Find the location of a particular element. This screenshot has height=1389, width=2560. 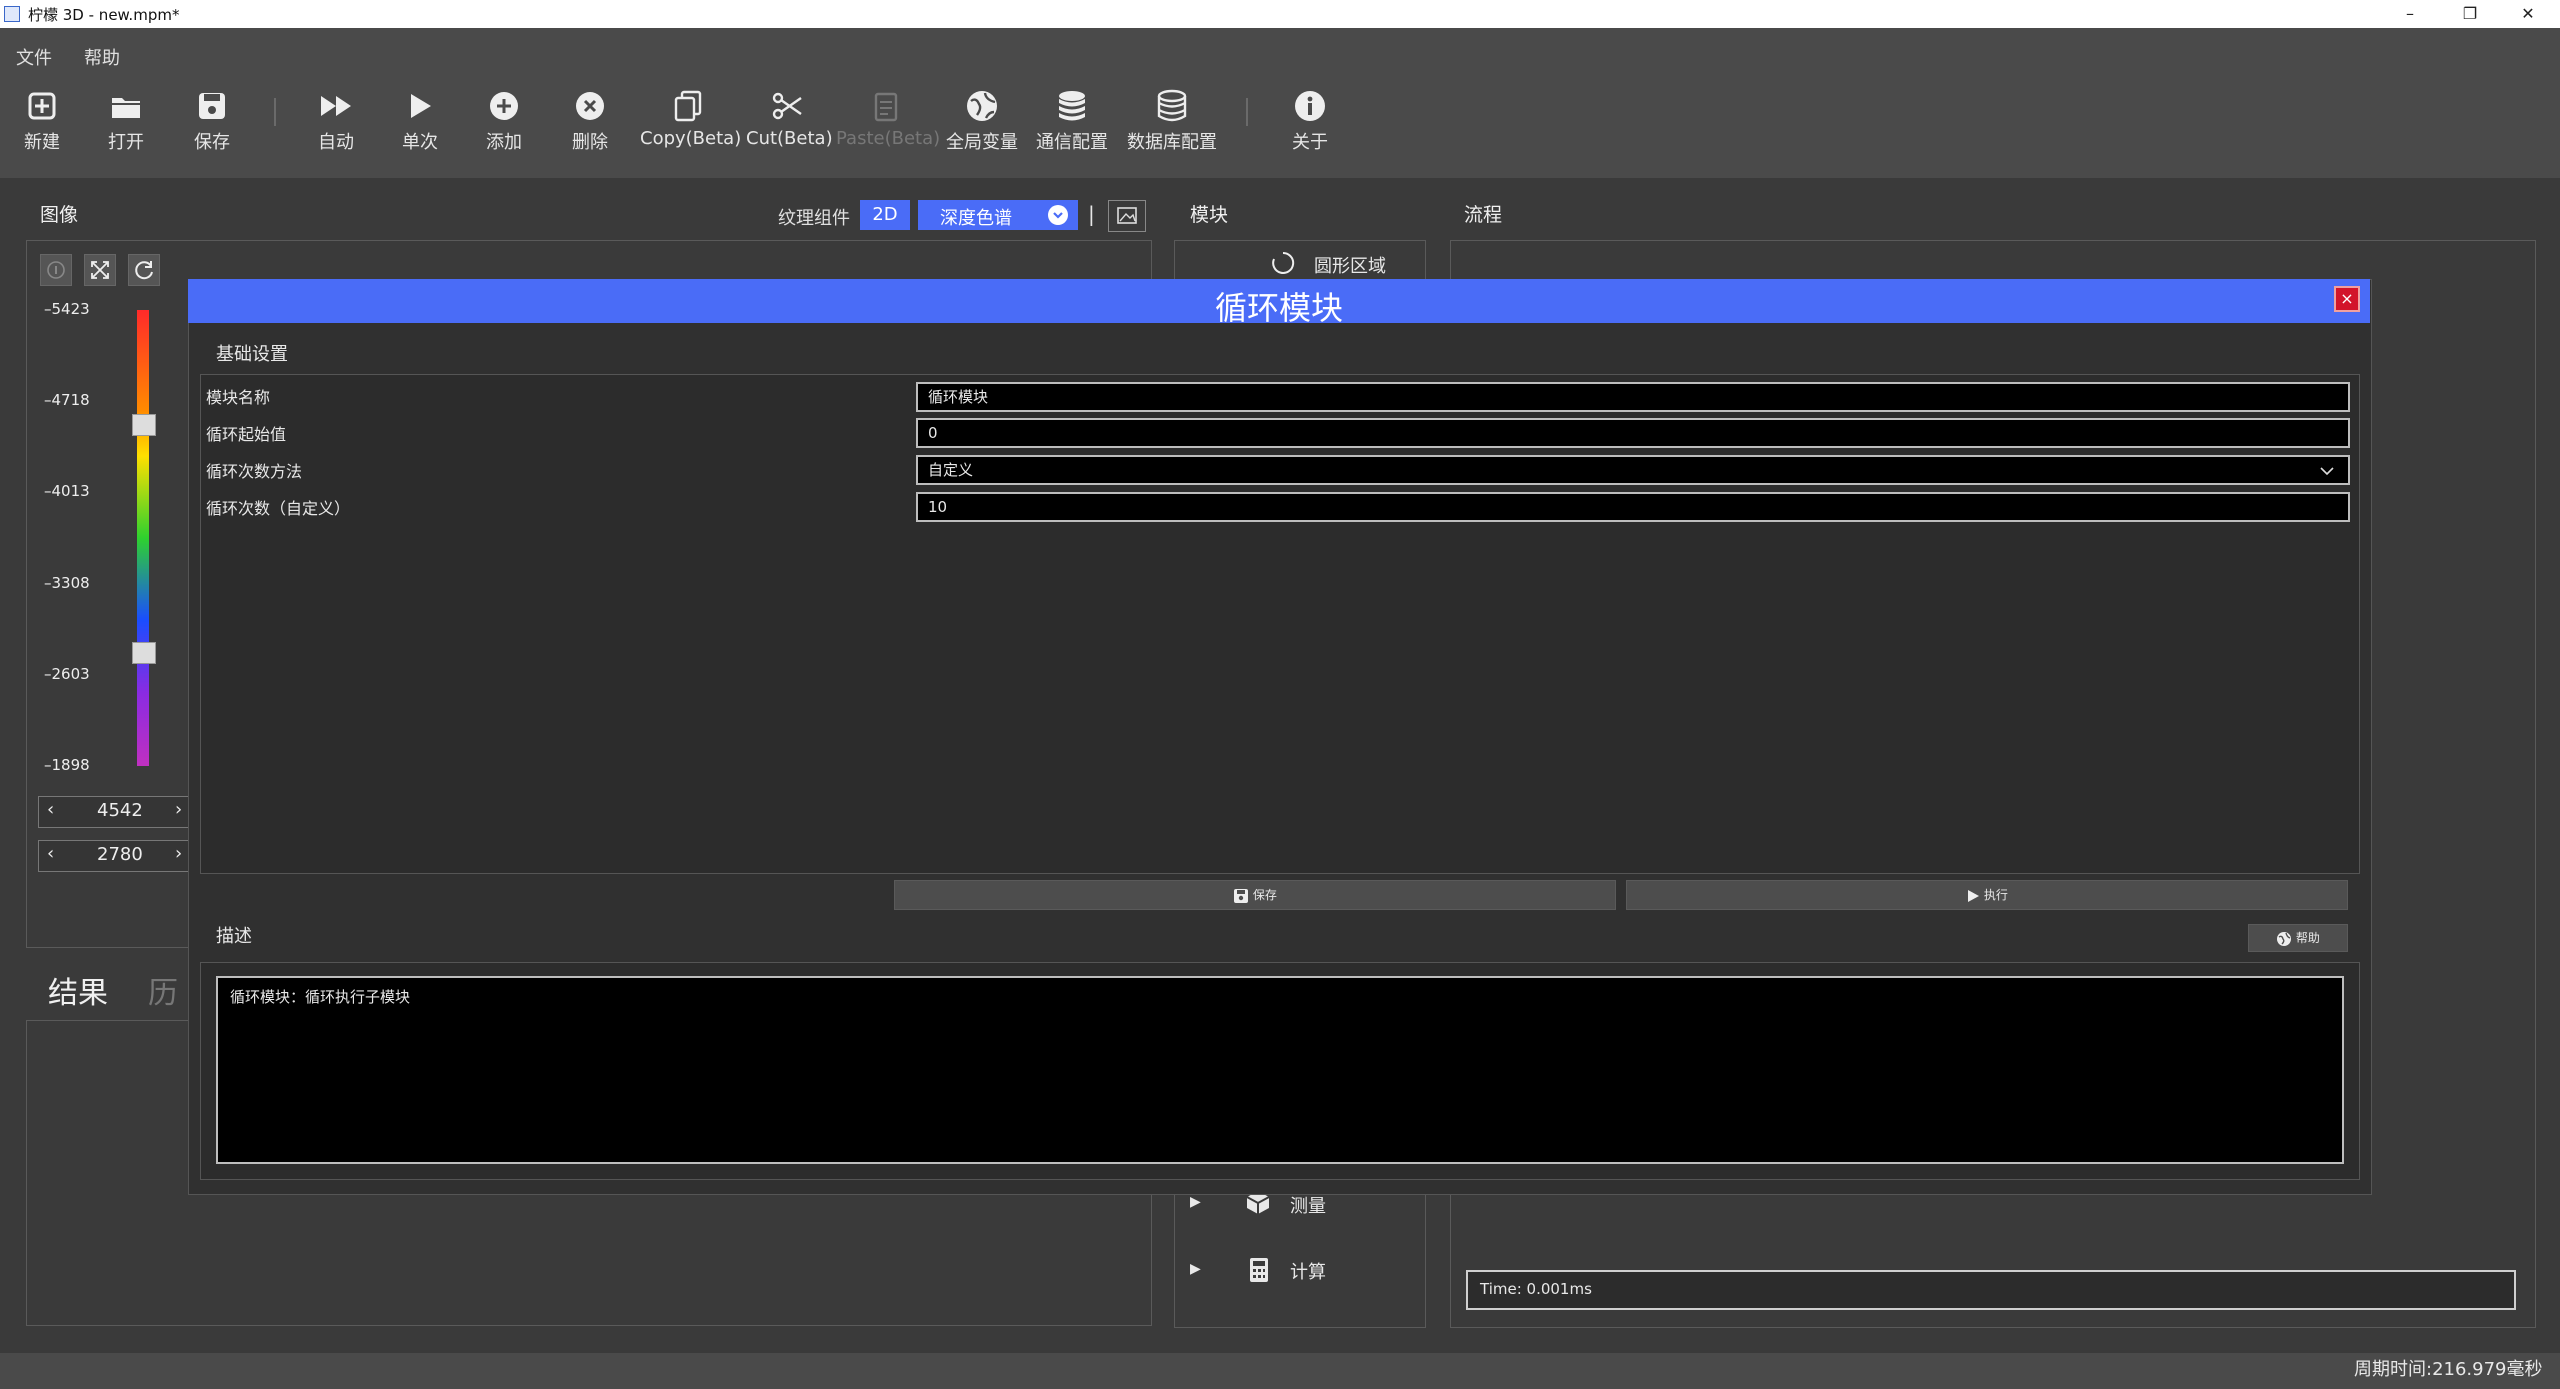

save-button-label: 保存 is located at coordinates (1264, 895).